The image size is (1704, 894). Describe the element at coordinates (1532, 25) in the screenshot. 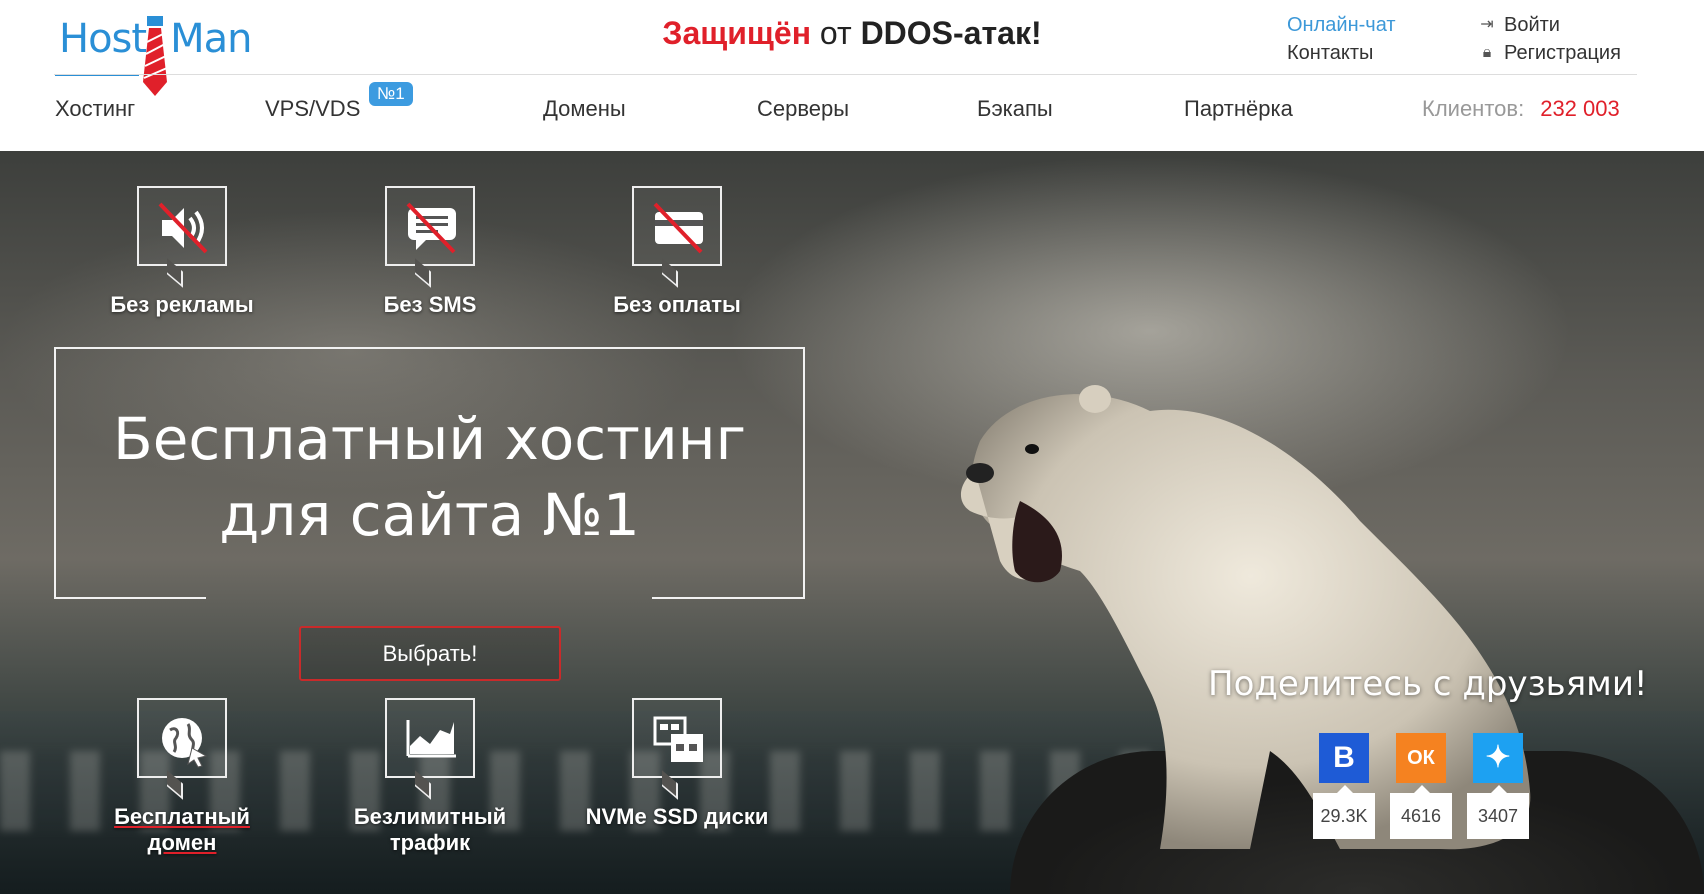

I see `login-label: Войти` at that location.